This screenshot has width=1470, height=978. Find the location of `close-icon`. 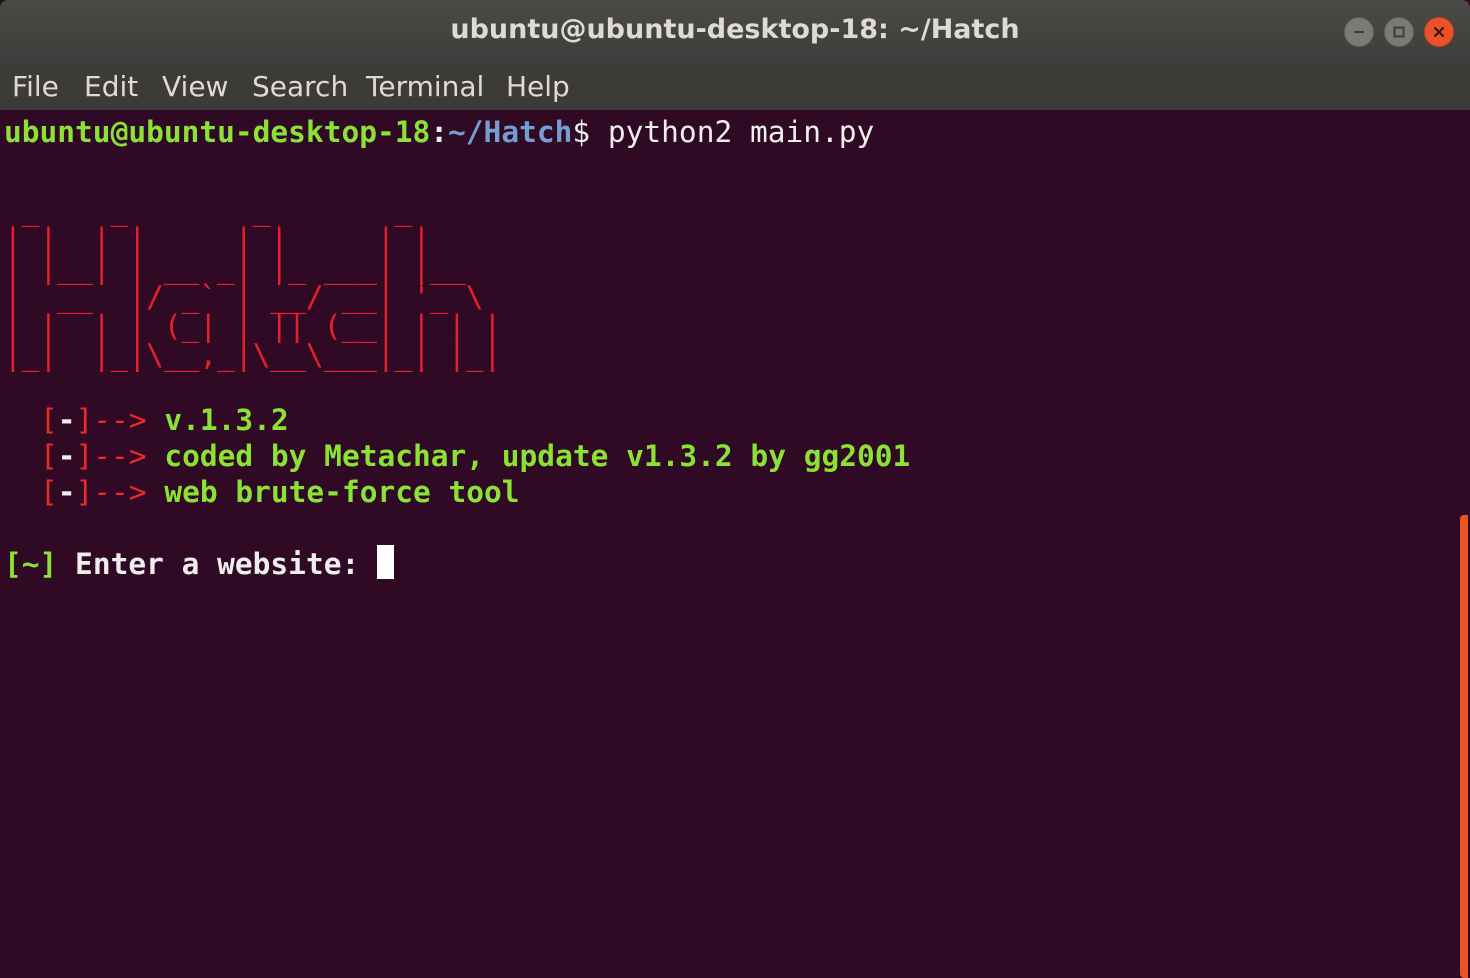

close-icon is located at coordinates (1439, 32).